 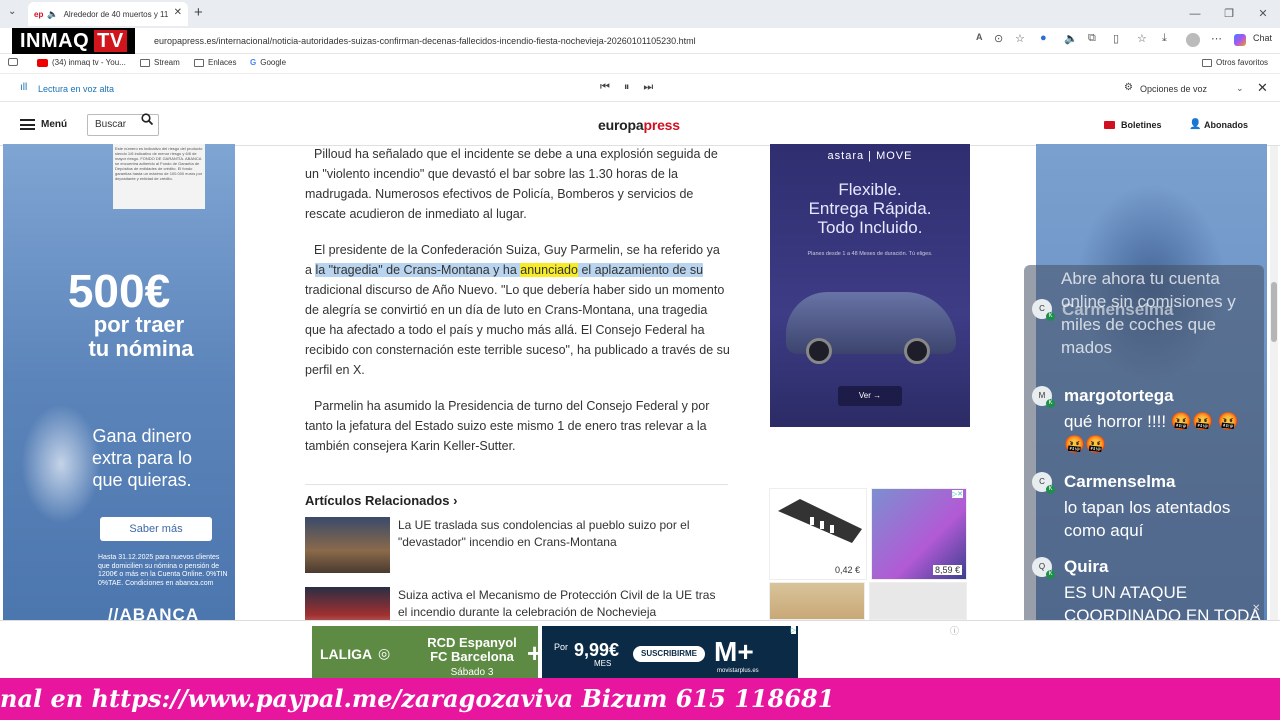 I want to click on ad-info-icon: ⓘ, so click(x=954, y=630).